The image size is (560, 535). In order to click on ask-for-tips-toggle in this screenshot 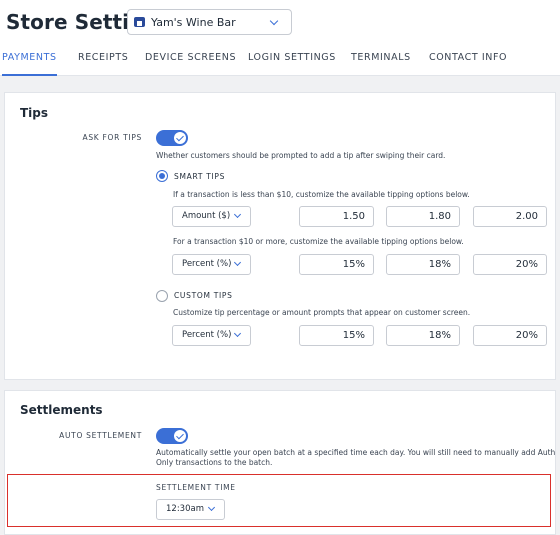, I will do `click(172, 138)`.